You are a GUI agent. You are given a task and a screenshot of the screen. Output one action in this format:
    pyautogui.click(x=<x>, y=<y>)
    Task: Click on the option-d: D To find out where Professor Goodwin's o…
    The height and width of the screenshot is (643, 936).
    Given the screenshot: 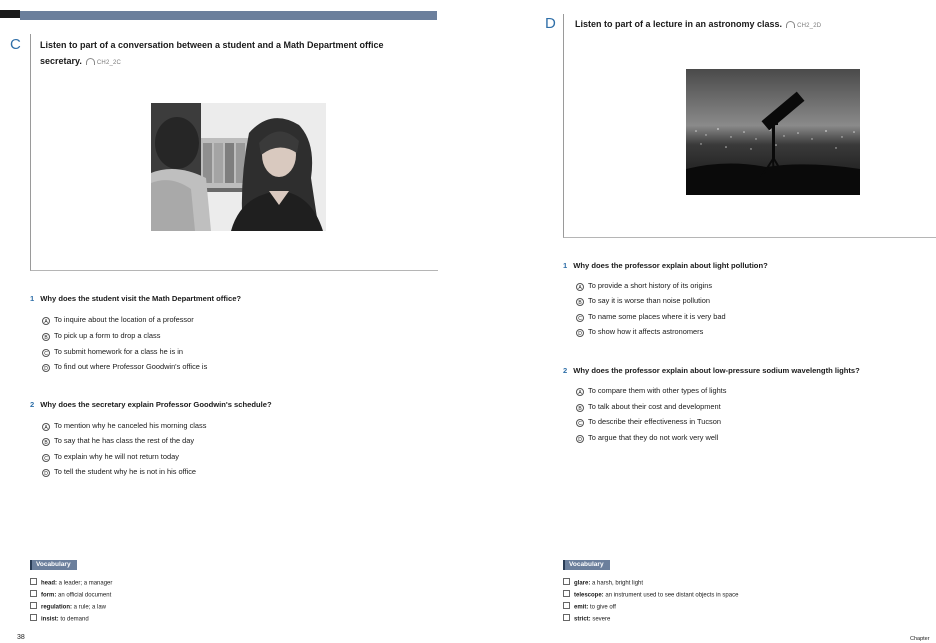 What is the action you would take?
    pyautogui.click(x=124, y=367)
    